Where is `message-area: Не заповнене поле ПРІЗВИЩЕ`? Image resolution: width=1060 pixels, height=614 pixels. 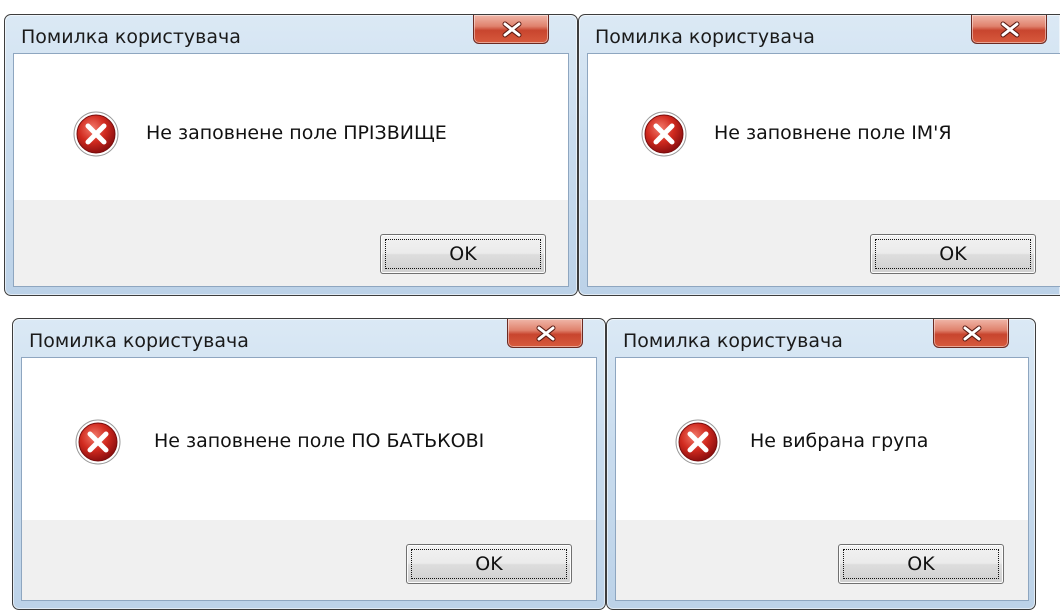 message-area: Не заповнене поле ПРІЗВИЩЕ is located at coordinates (291, 127).